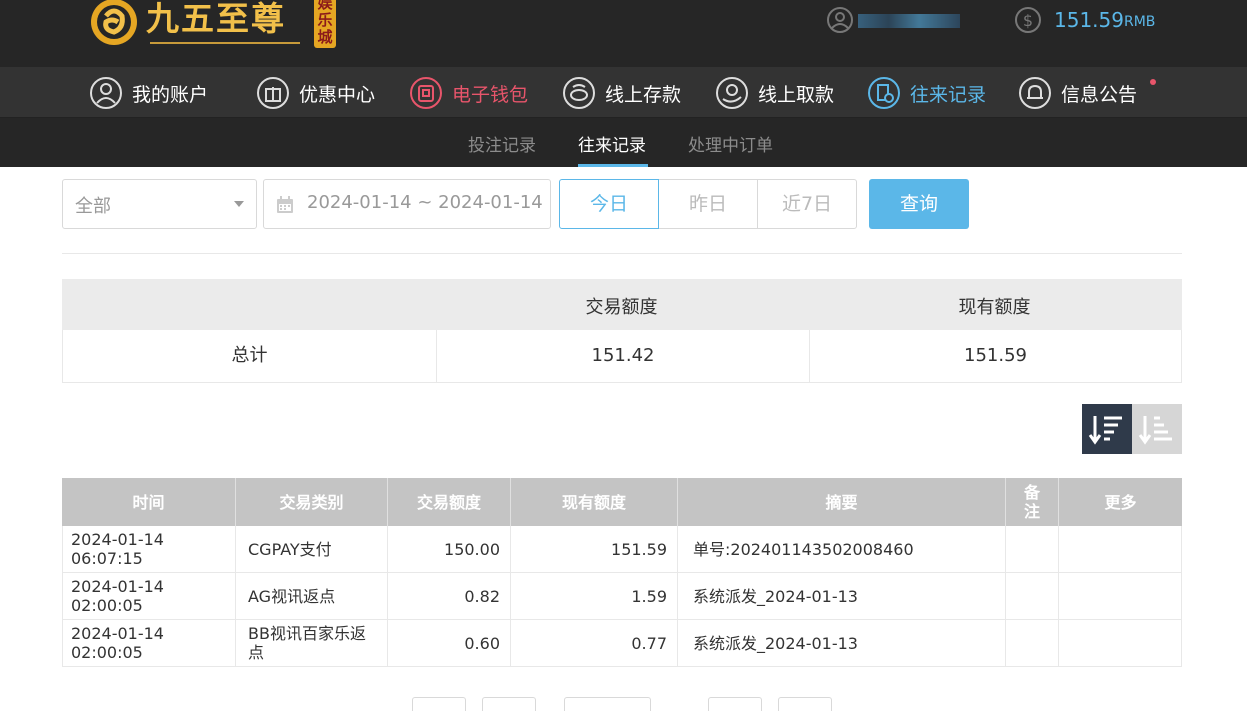 This screenshot has height=711, width=1247. I want to click on date-range-value: 2024-01-14 ~ 2024-01-14, so click(425, 202).